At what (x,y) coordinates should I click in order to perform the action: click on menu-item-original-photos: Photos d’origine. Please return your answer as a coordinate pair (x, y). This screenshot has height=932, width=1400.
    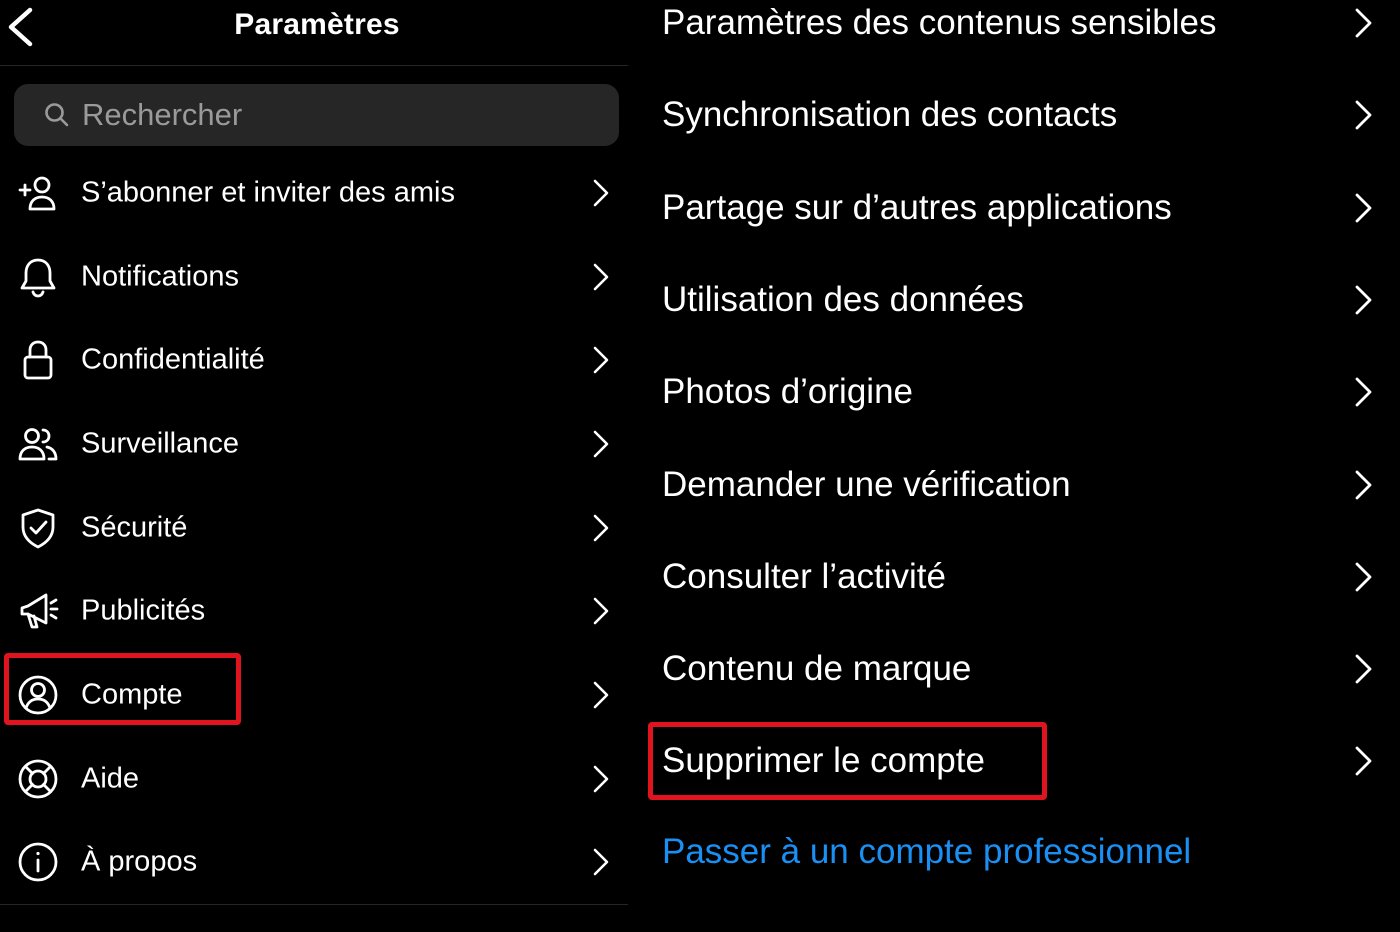
    Looking at the image, I should click on (1014, 392).